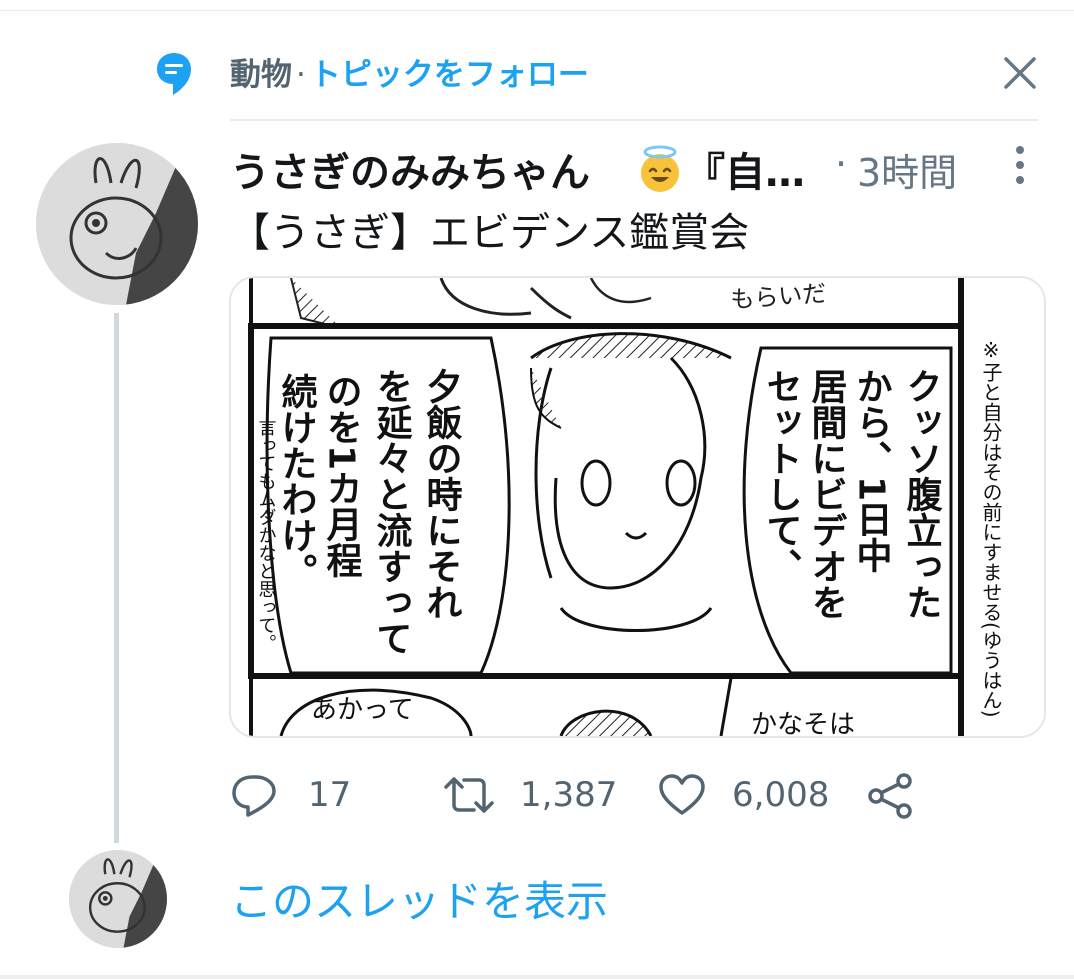 The image size is (1074, 979). Describe the element at coordinates (490, 233) in the screenshot. I see `tweet-text: 【うさぎ】エビデンス鑑賞会` at that location.